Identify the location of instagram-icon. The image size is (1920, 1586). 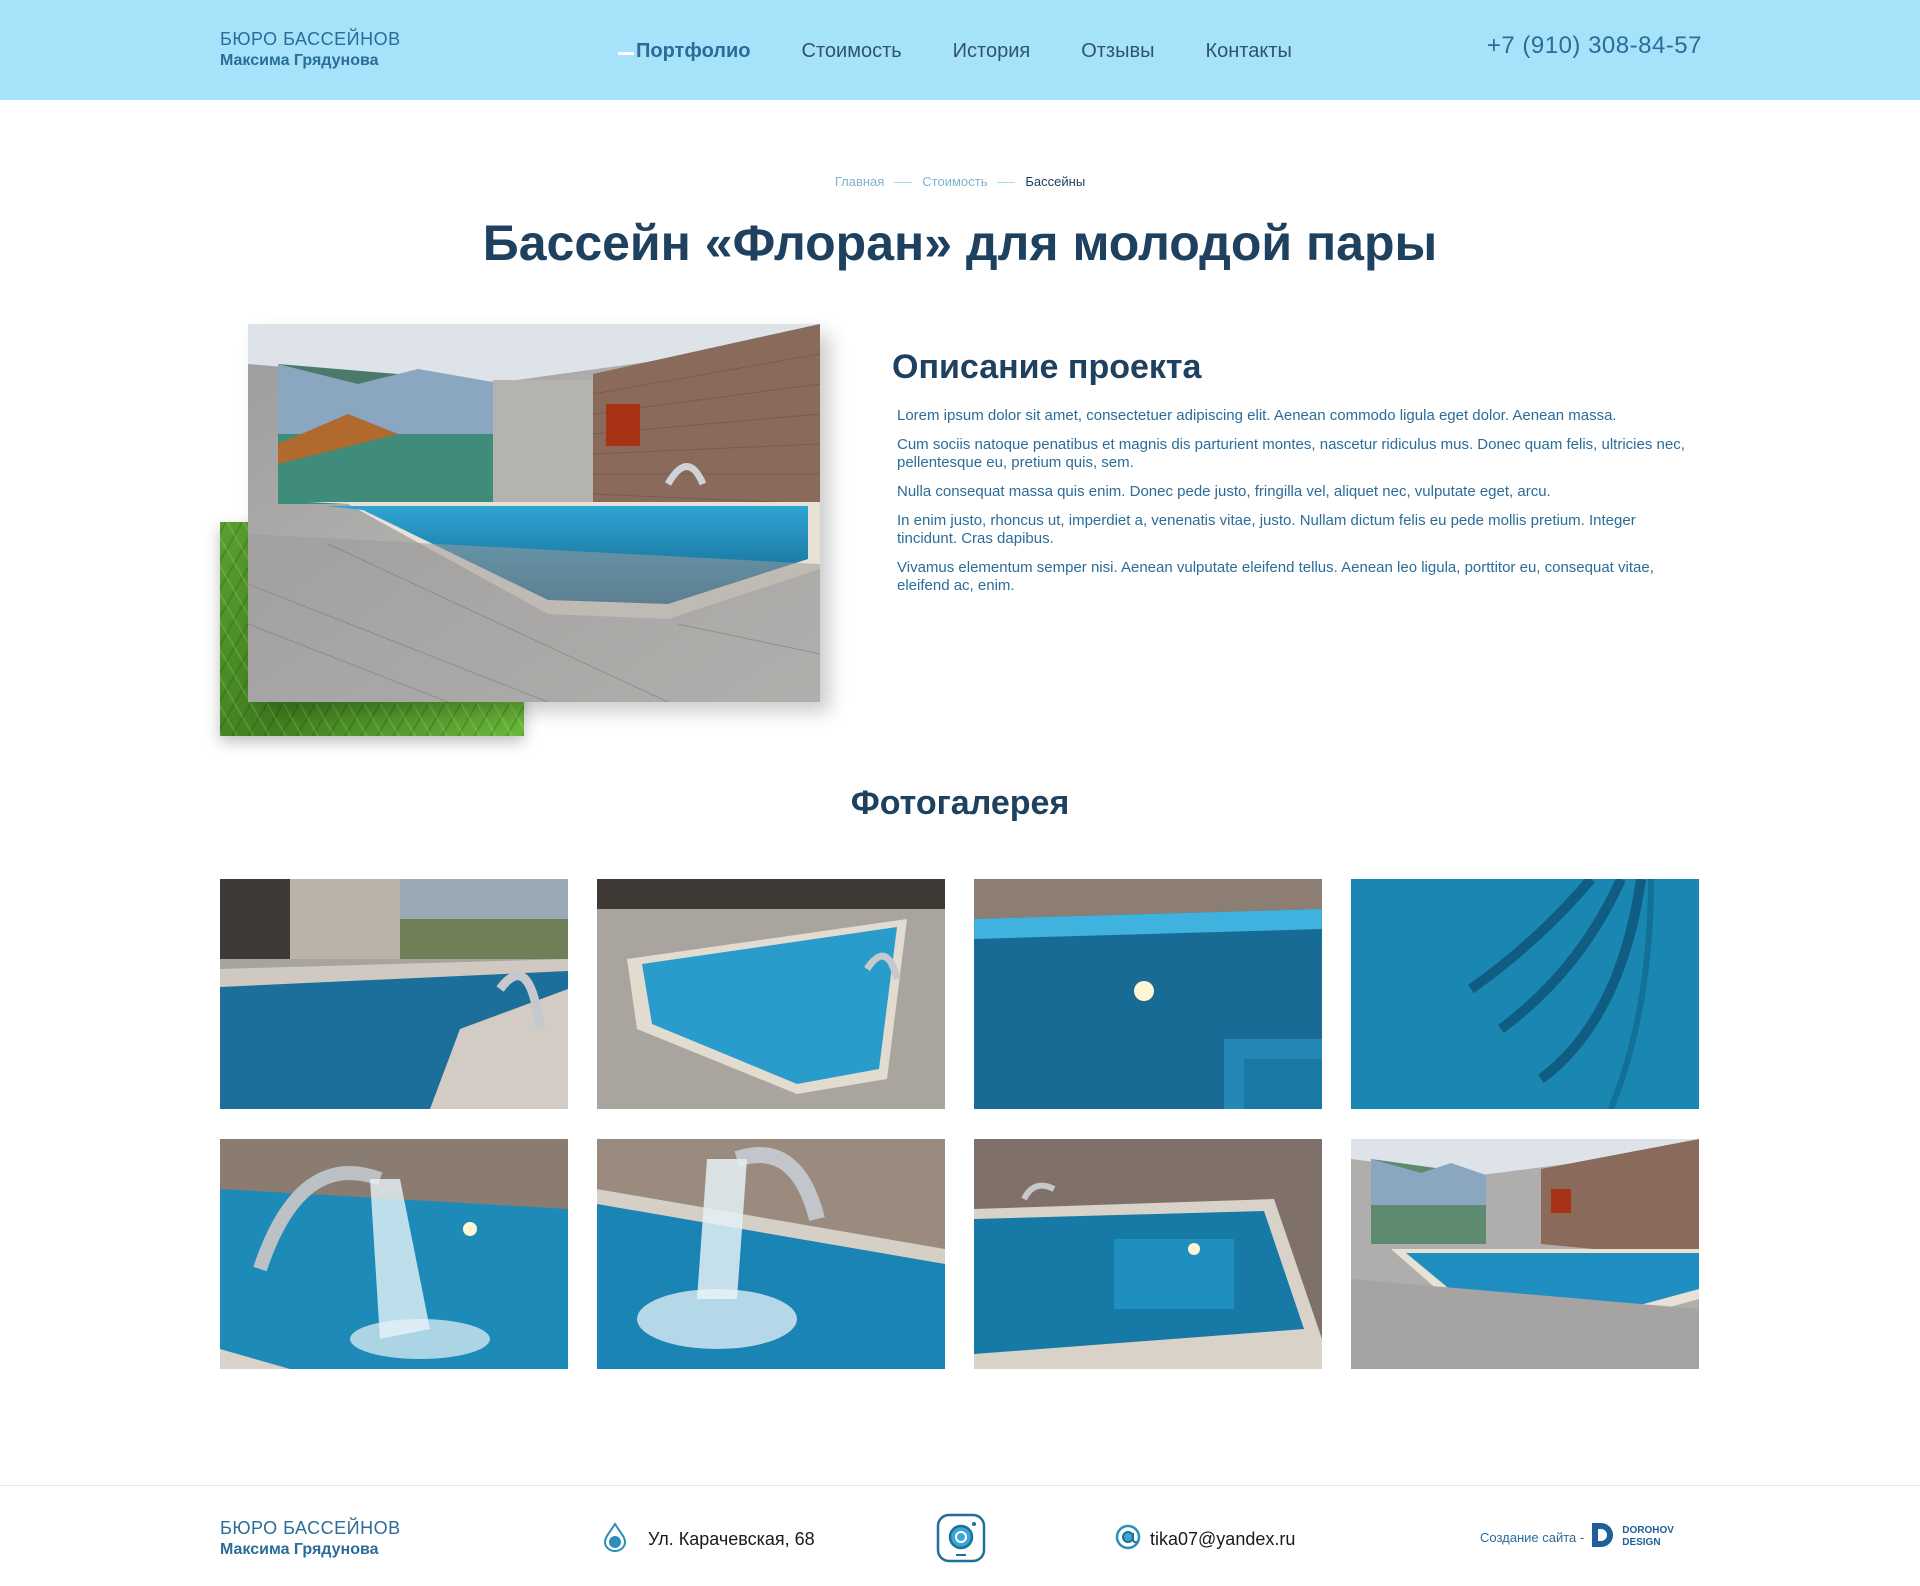
(961, 1538).